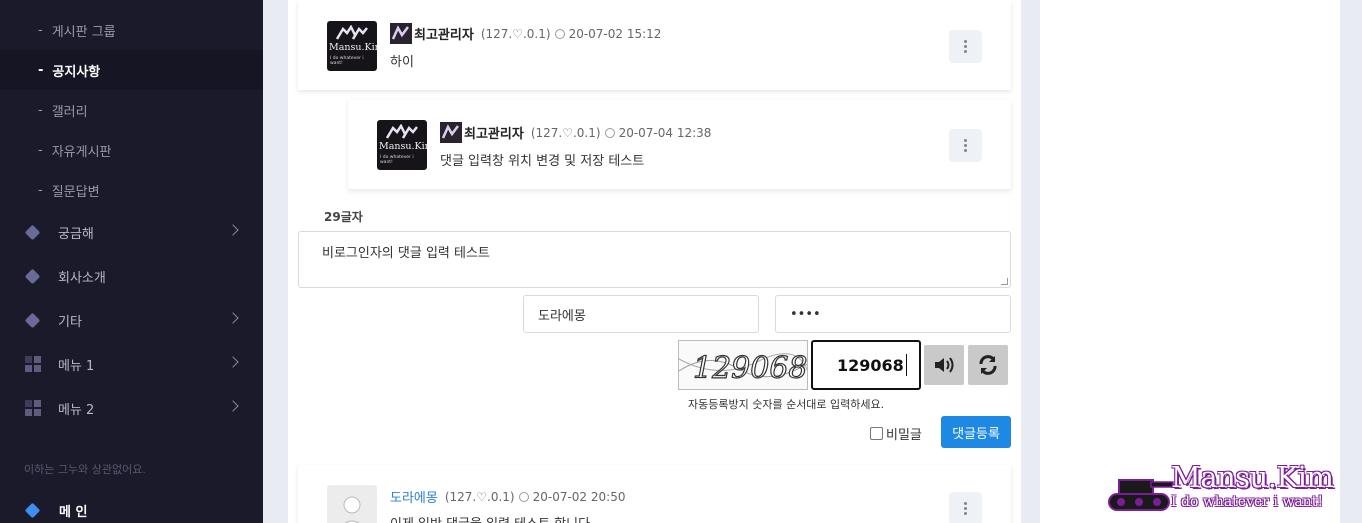 Image resolution: width=1362 pixels, height=523 pixels. I want to click on comment-body: 이제 일반 댓글을 입력 테스트 합니다, so click(490, 518).